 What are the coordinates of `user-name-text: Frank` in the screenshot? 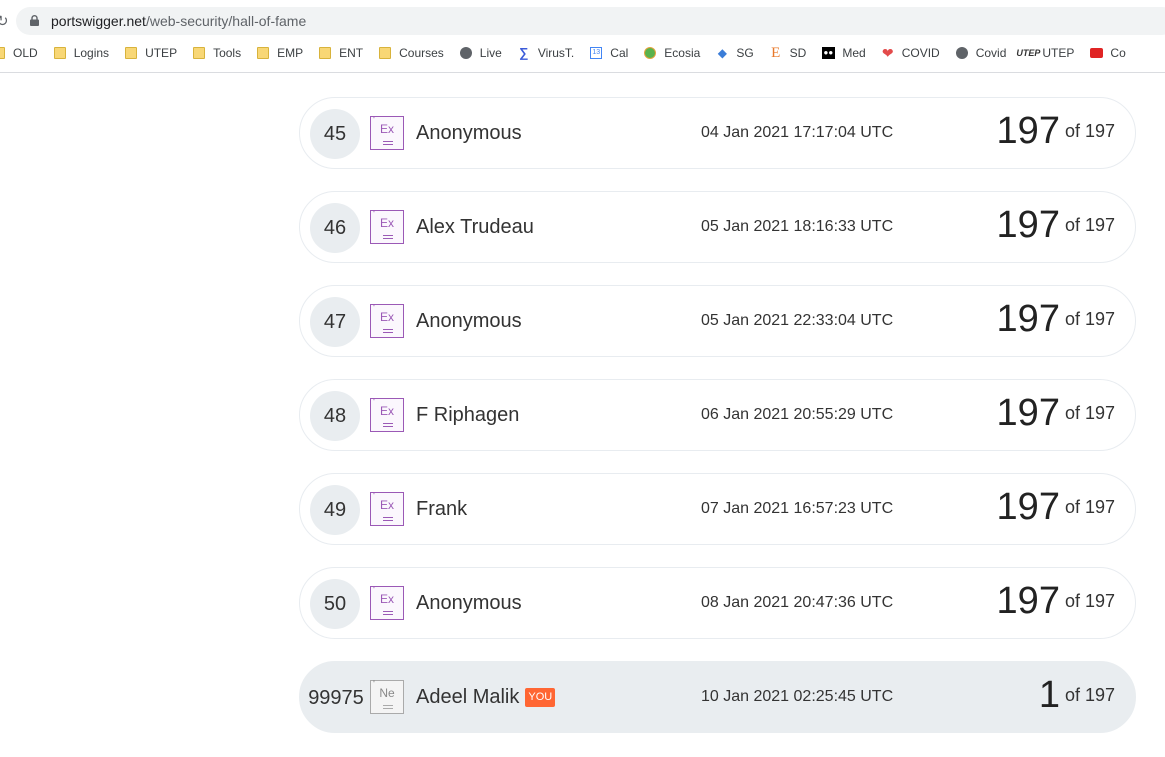 It's located at (442, 509).